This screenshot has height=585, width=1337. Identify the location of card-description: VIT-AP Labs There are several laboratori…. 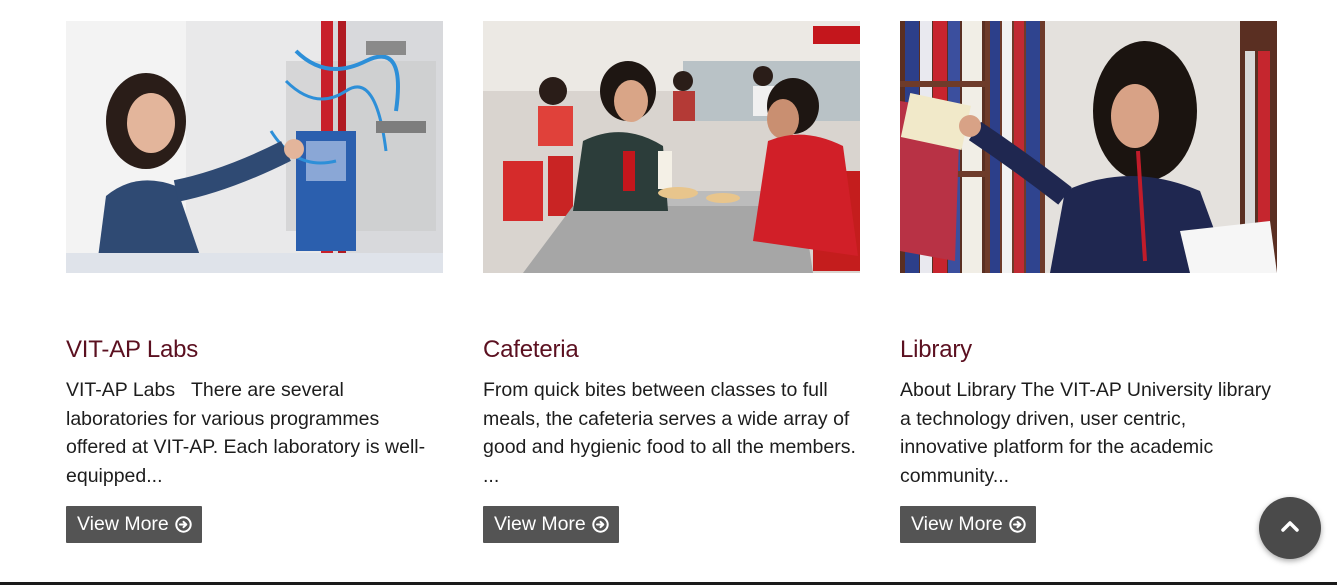
(246, 433).